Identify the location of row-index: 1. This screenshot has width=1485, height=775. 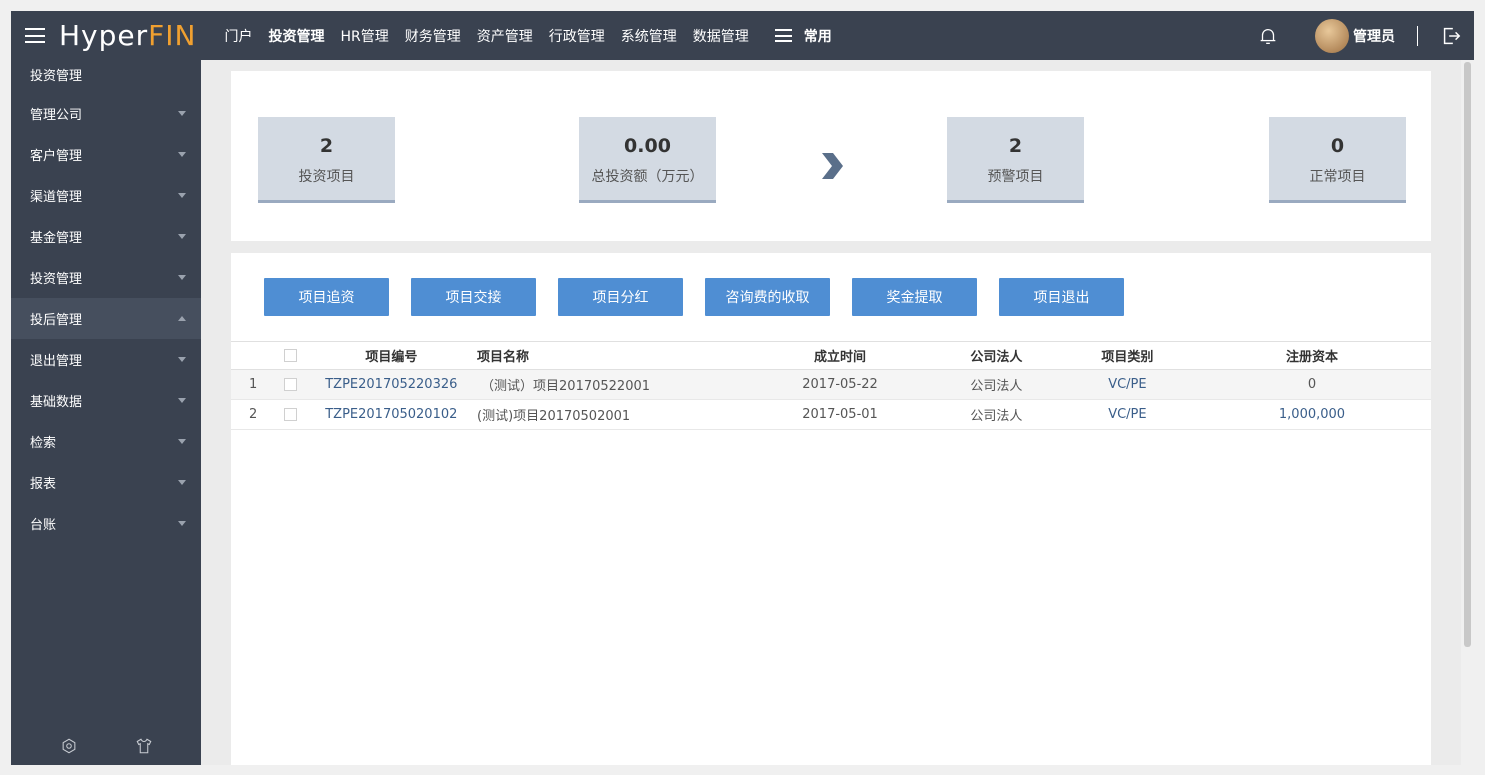
(253, 384).